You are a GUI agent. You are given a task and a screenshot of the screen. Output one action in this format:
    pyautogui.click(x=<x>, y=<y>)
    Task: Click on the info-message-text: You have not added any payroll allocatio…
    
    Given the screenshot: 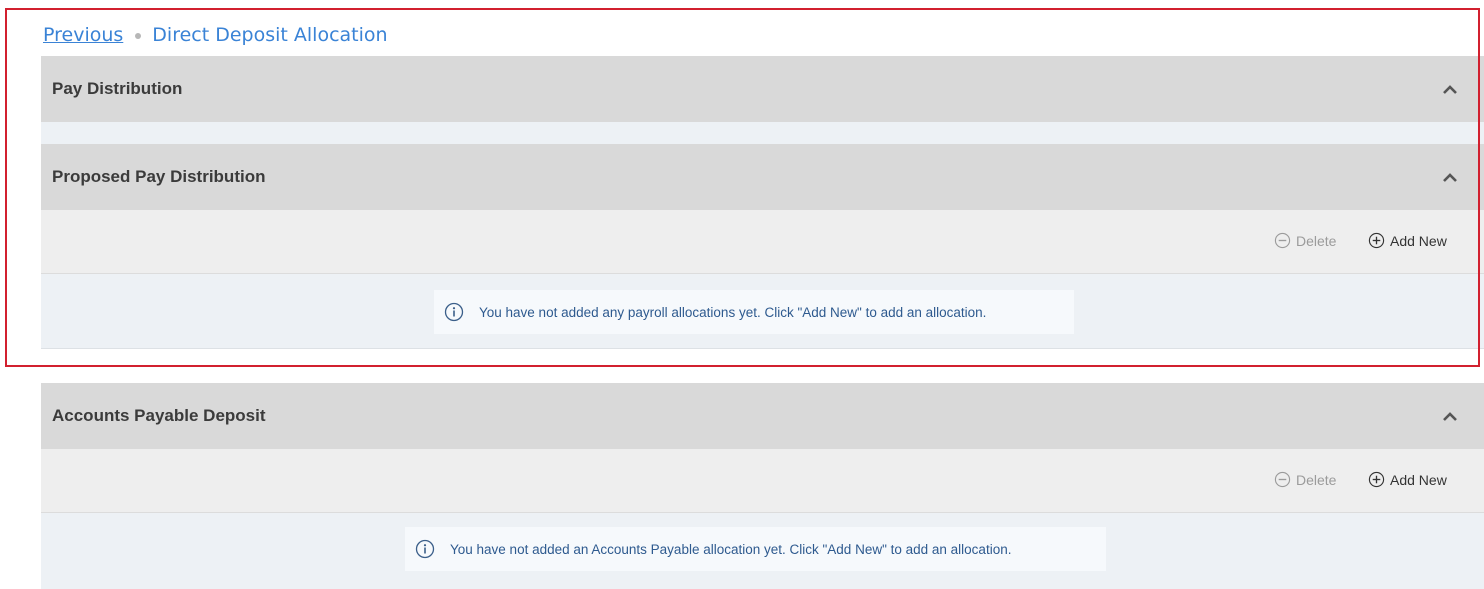 What is the action you would take?
    pyautogui.click(x=733, y=312)
    